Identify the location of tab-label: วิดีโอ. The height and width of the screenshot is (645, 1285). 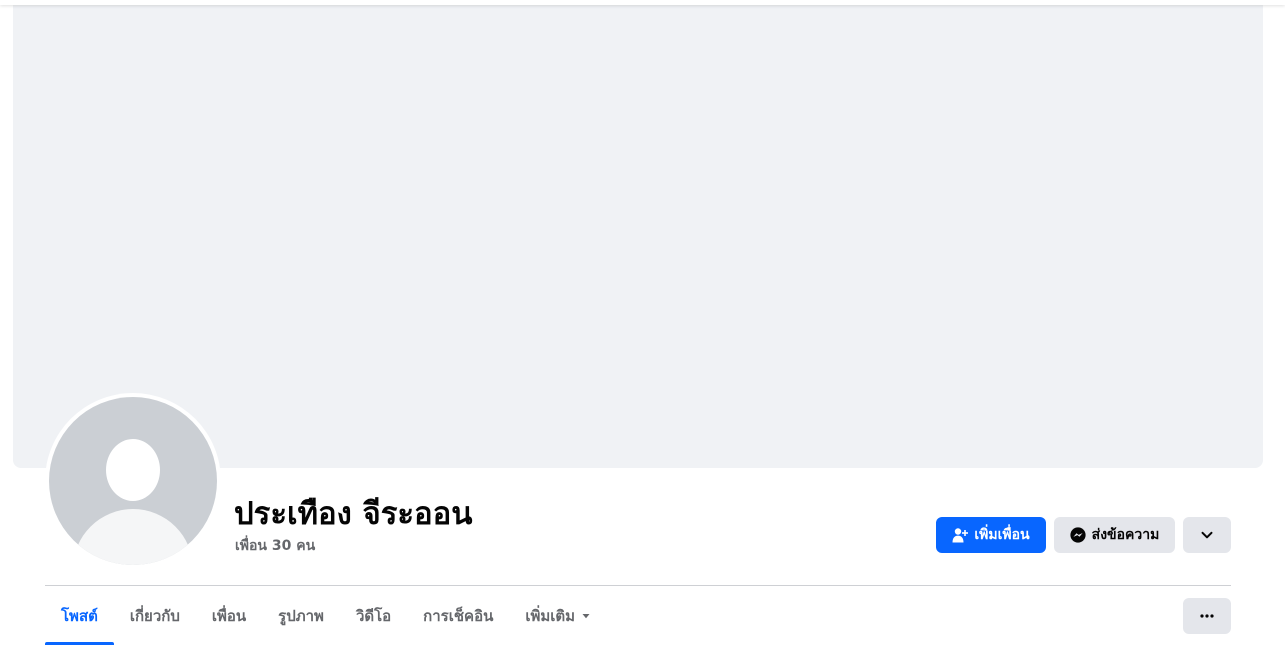
(373, 615).